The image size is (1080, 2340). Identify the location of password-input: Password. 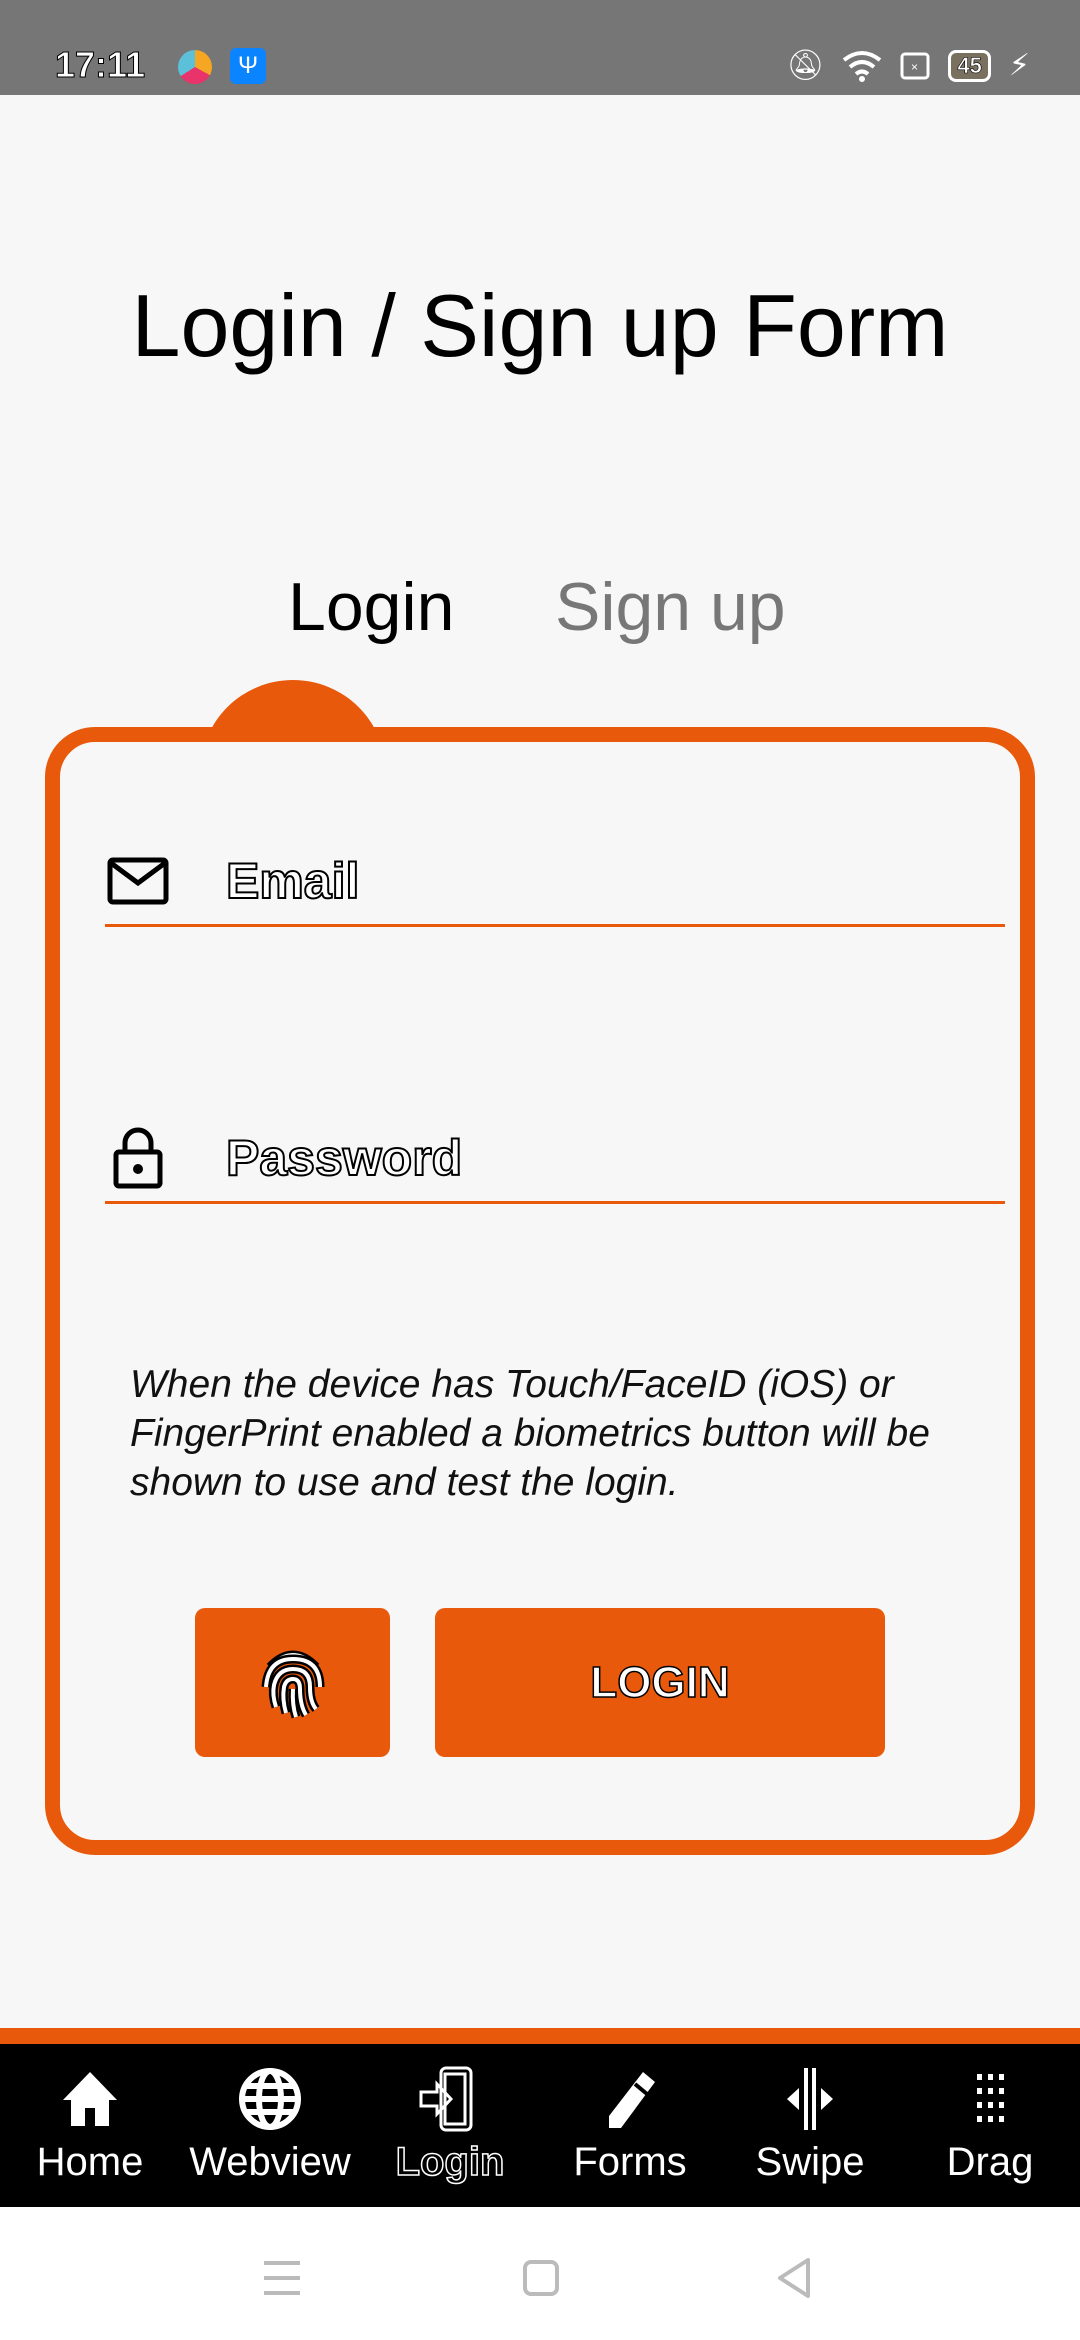
(344, 1158).